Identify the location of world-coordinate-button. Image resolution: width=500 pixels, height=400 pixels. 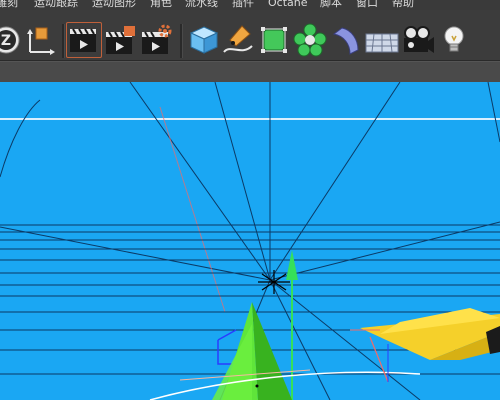
(40, 40).